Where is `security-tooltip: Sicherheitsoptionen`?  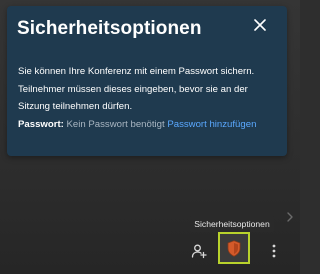 security-tooltip: Sicherheitsoptionen is located at coordinates (232, 224).